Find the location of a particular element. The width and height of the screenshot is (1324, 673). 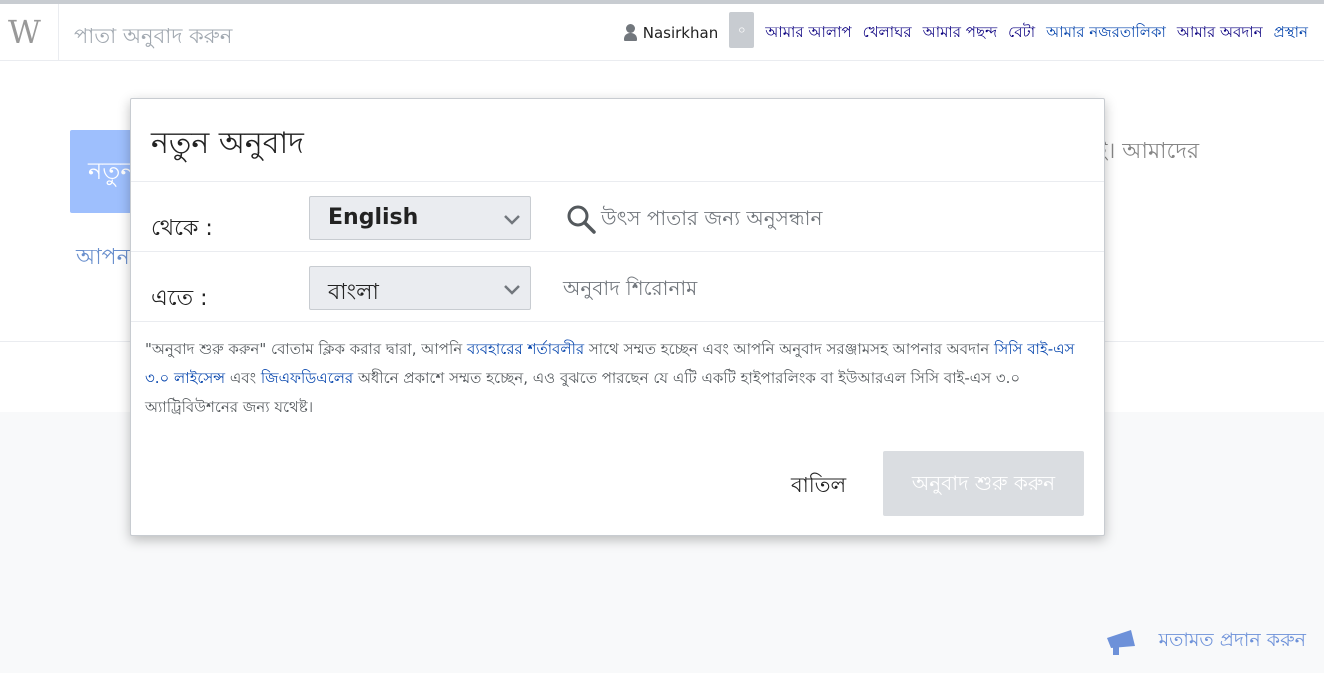

megaphone-icon is located at coordinates (1123, 642).